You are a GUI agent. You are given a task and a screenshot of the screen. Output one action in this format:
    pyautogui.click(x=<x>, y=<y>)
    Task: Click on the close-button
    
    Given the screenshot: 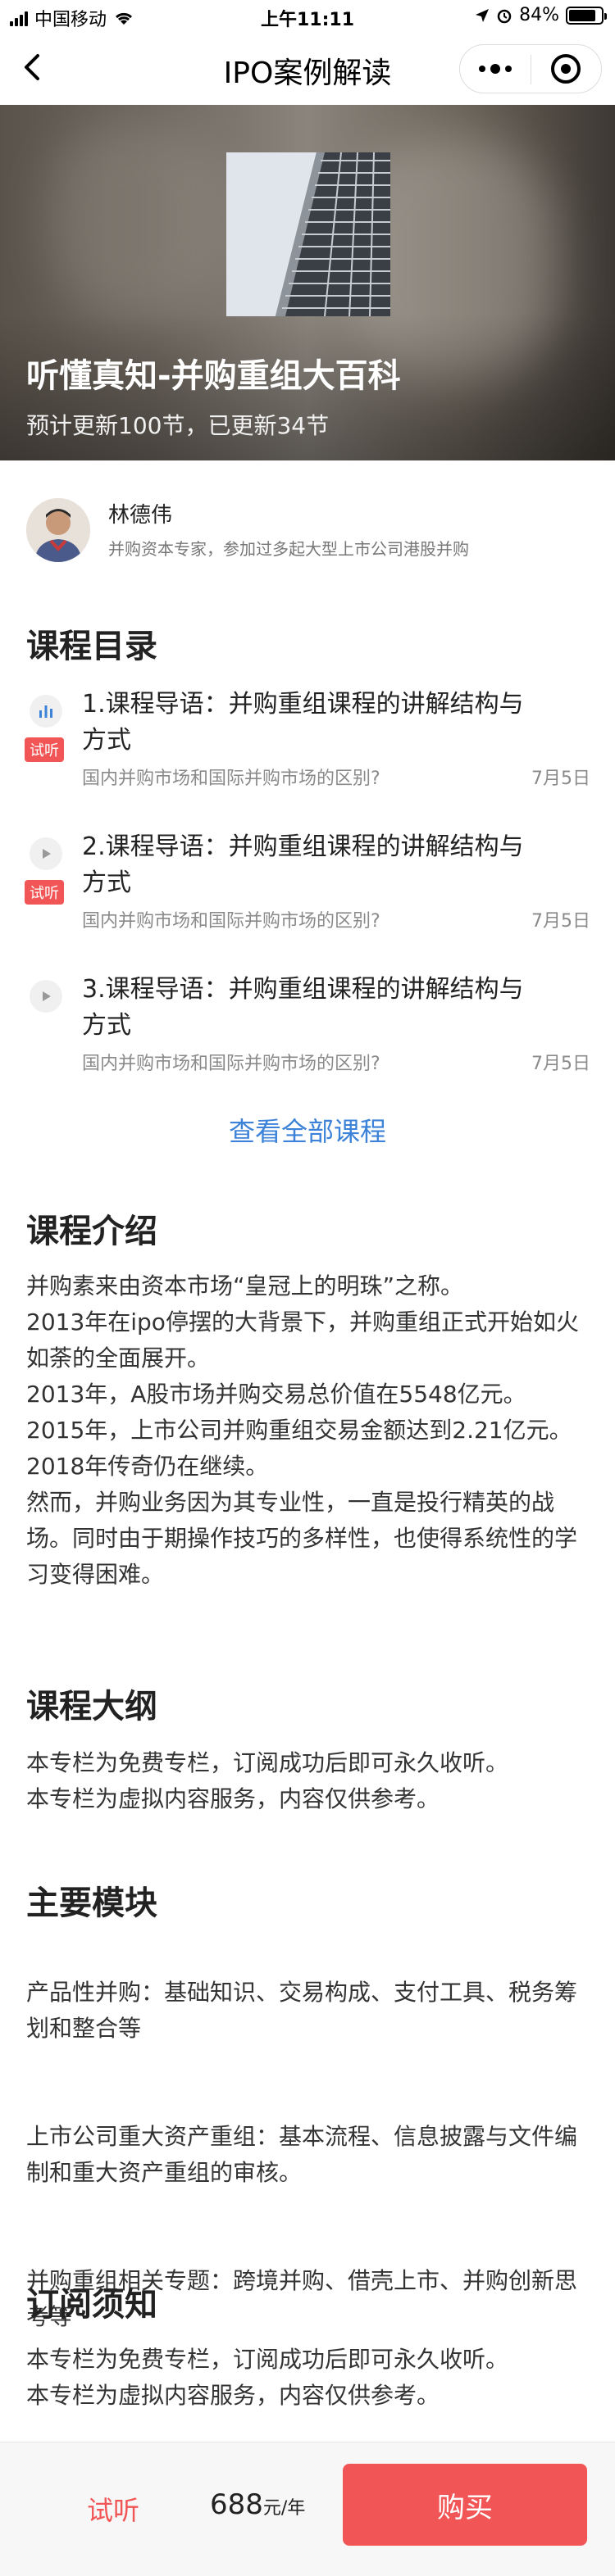 What is the action you would take?
    pyautogui.click(x=566, y=69)
    